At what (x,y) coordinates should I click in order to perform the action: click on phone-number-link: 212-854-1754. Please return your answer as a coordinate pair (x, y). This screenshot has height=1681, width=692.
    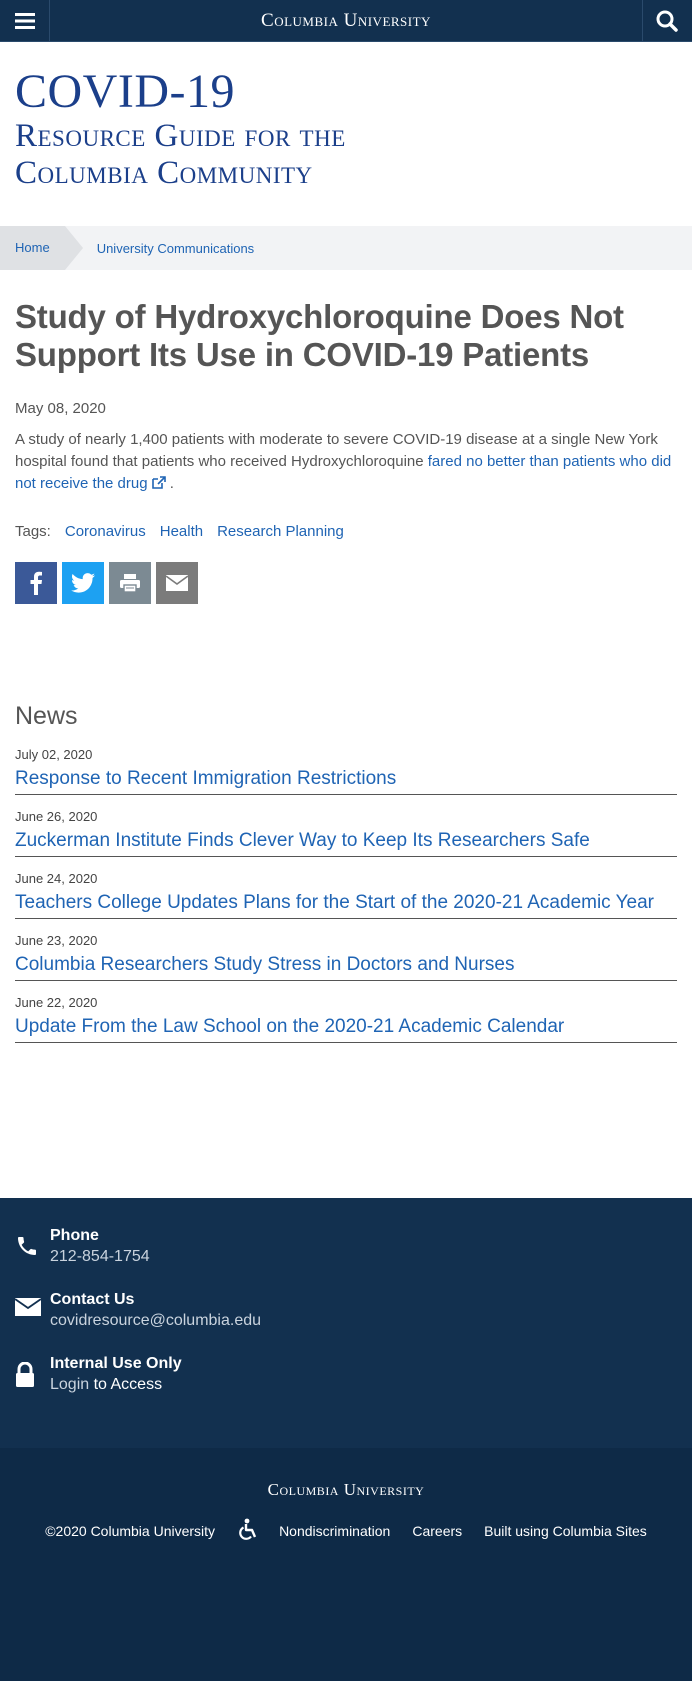
    Looking at the image, I should click on (100, 1257).